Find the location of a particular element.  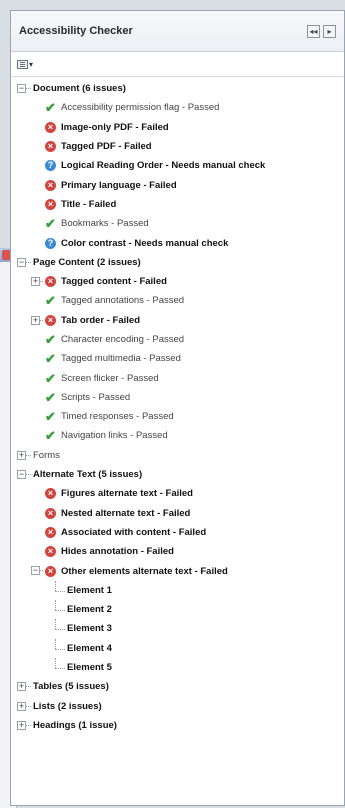

tree-item-content: × Tagged content - Failed is located at coordinates (106, 281).